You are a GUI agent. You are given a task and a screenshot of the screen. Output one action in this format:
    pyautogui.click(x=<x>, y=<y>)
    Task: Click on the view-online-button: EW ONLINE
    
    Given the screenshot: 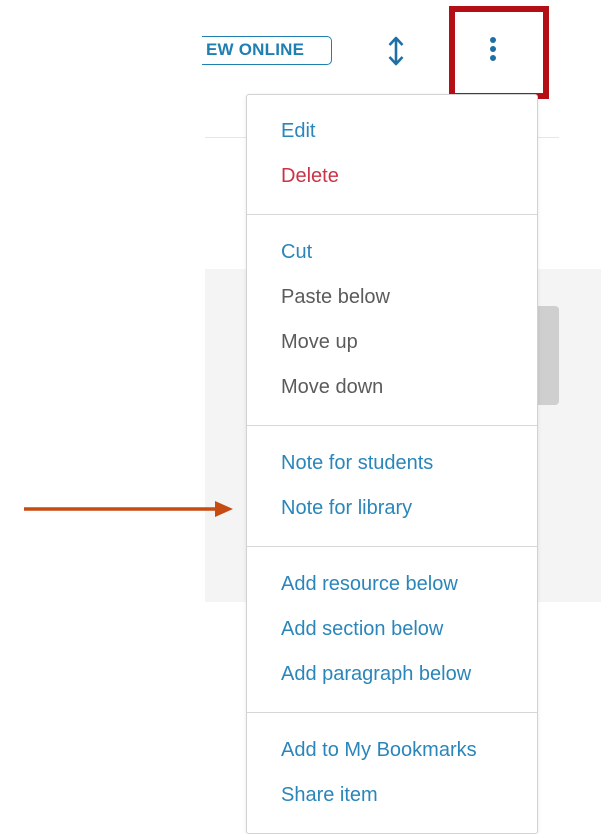 What is the action you would take?
    pyautogui.click(x=267, y=50)
    